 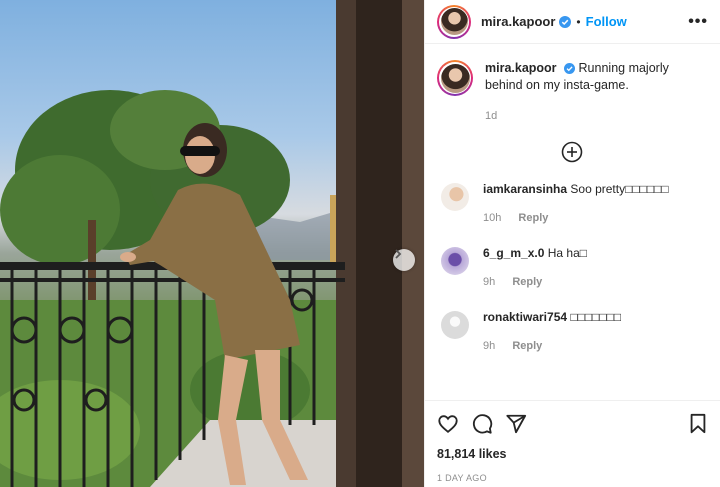 What do you see at coordinates (455, 78) in the screenshot?
I see `caption-avatar` at bounding box center [455, 78].